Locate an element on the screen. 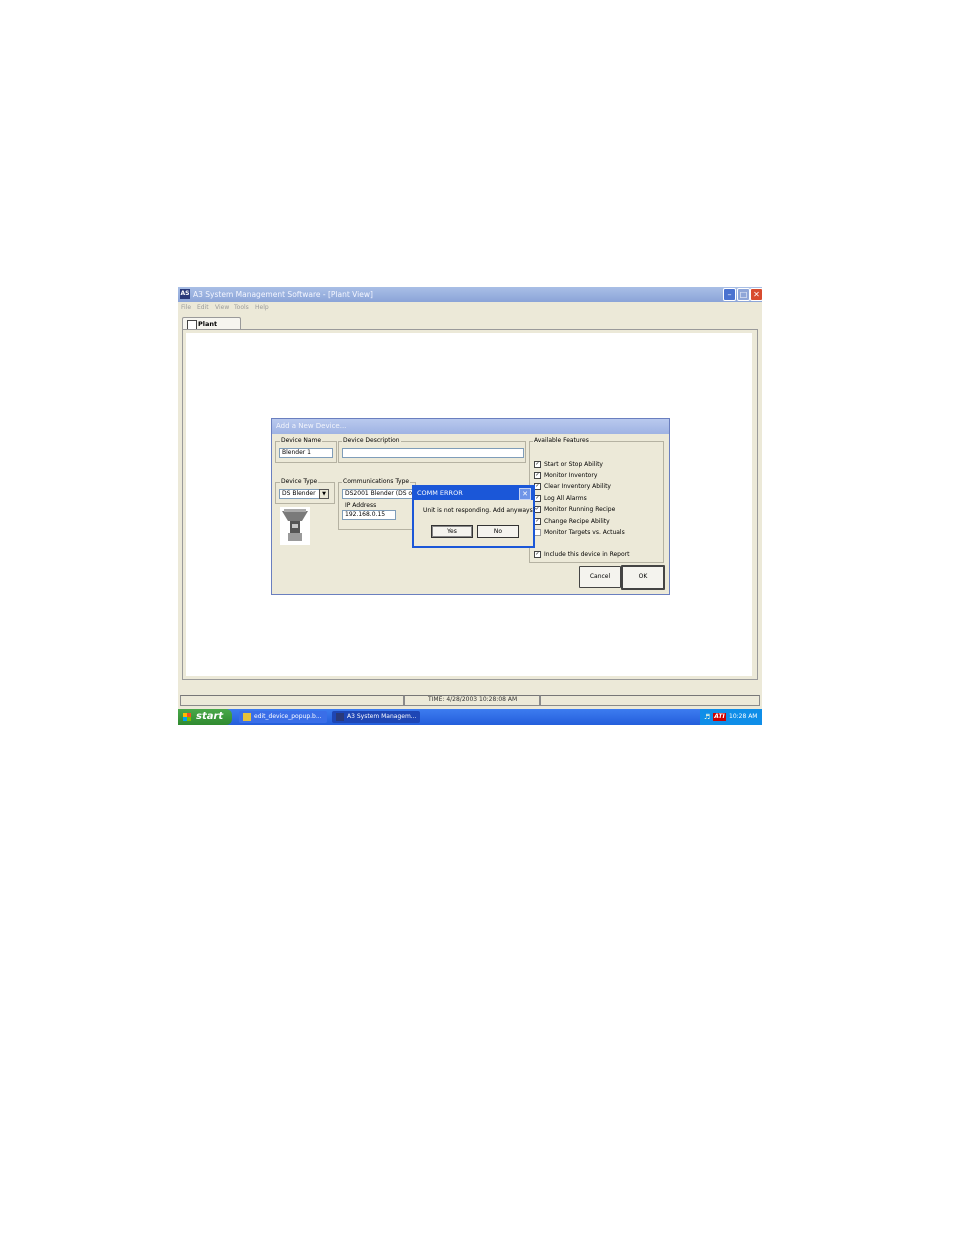 The height and width of the screenshot is (1235, 954). volume-icon: ♬ is located at coordinates (707, 717).